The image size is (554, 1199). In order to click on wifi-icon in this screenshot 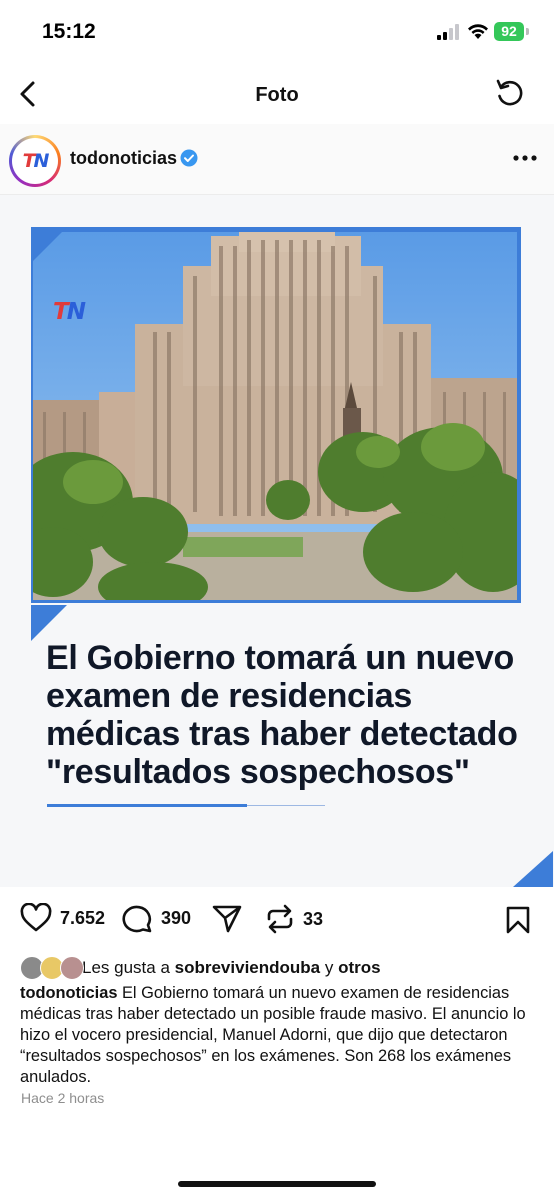, I will do `click(478, 31)`.